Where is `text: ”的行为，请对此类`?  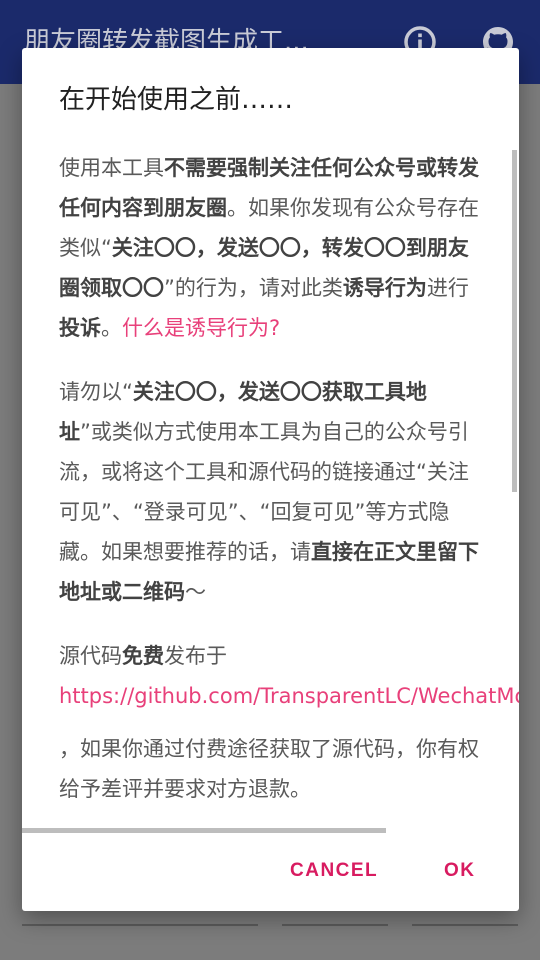
text: ”的行为，请对此类 is located at coordinates (253, 288).